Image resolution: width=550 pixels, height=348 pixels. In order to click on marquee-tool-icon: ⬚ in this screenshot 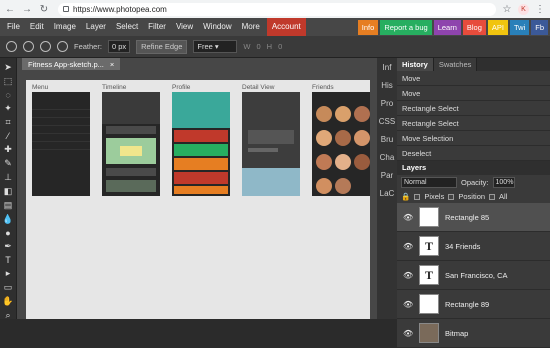, I will do `click(8, 81)`.